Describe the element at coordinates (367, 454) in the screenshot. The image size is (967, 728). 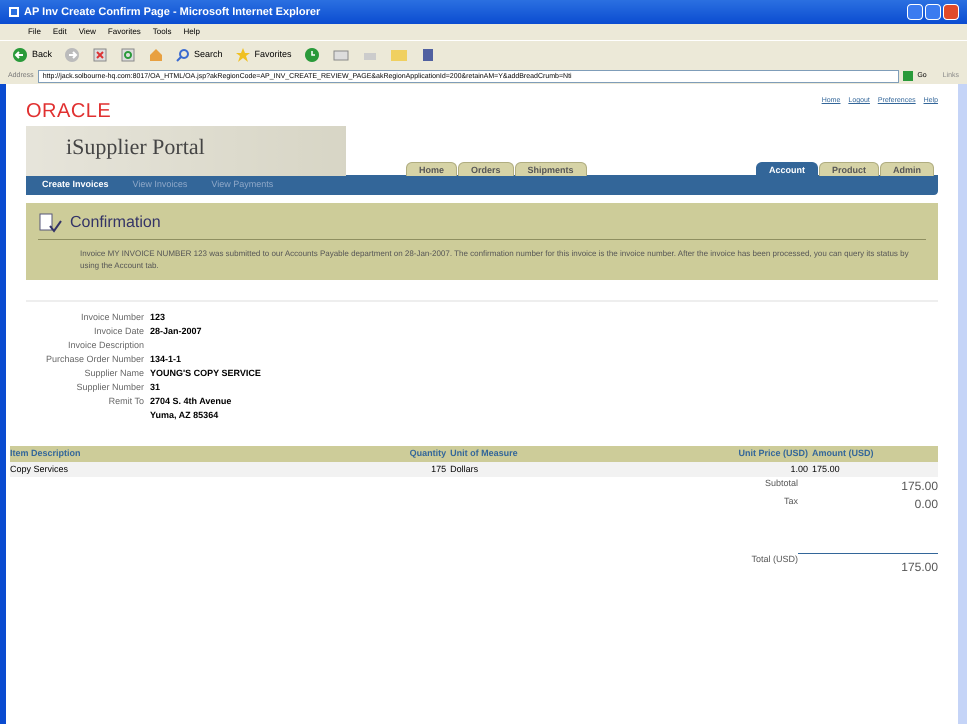
I see `column-header: Quantity` at that location.